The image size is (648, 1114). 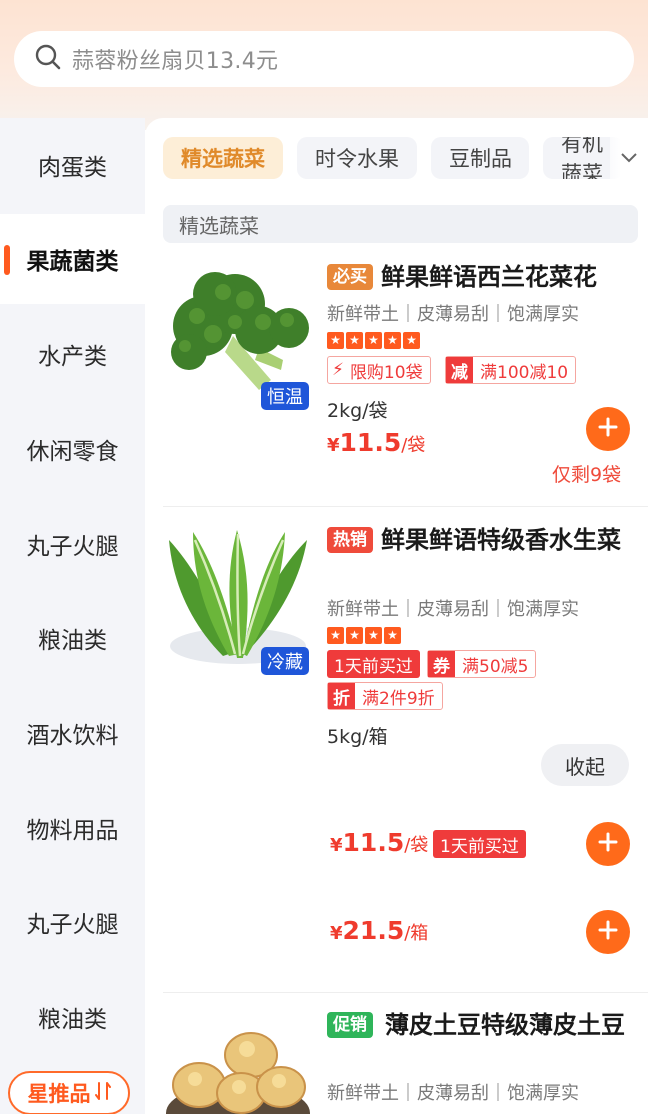 I want to click on stock-remaining: 仅剩9袋, so click(x=587, y=475).